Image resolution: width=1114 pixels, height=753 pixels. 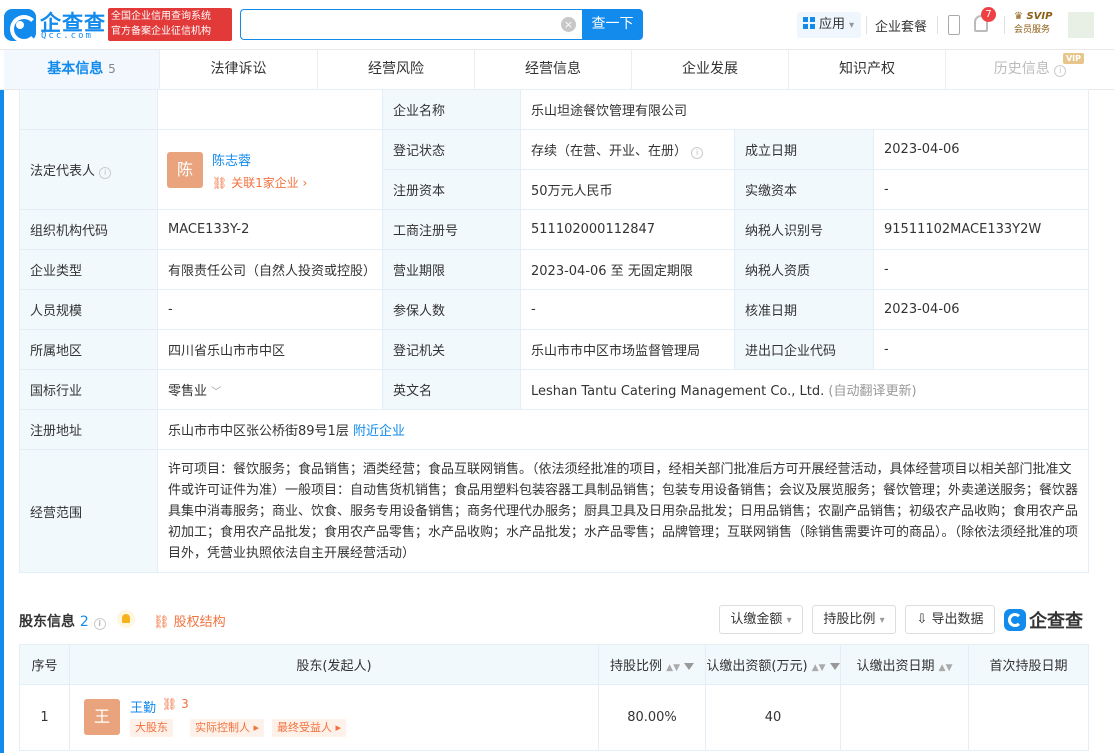 What do you see at coordinates (710, 69) in the screenshot?
I see `tab-development: 企业发展` at bounding box center [710, 69].